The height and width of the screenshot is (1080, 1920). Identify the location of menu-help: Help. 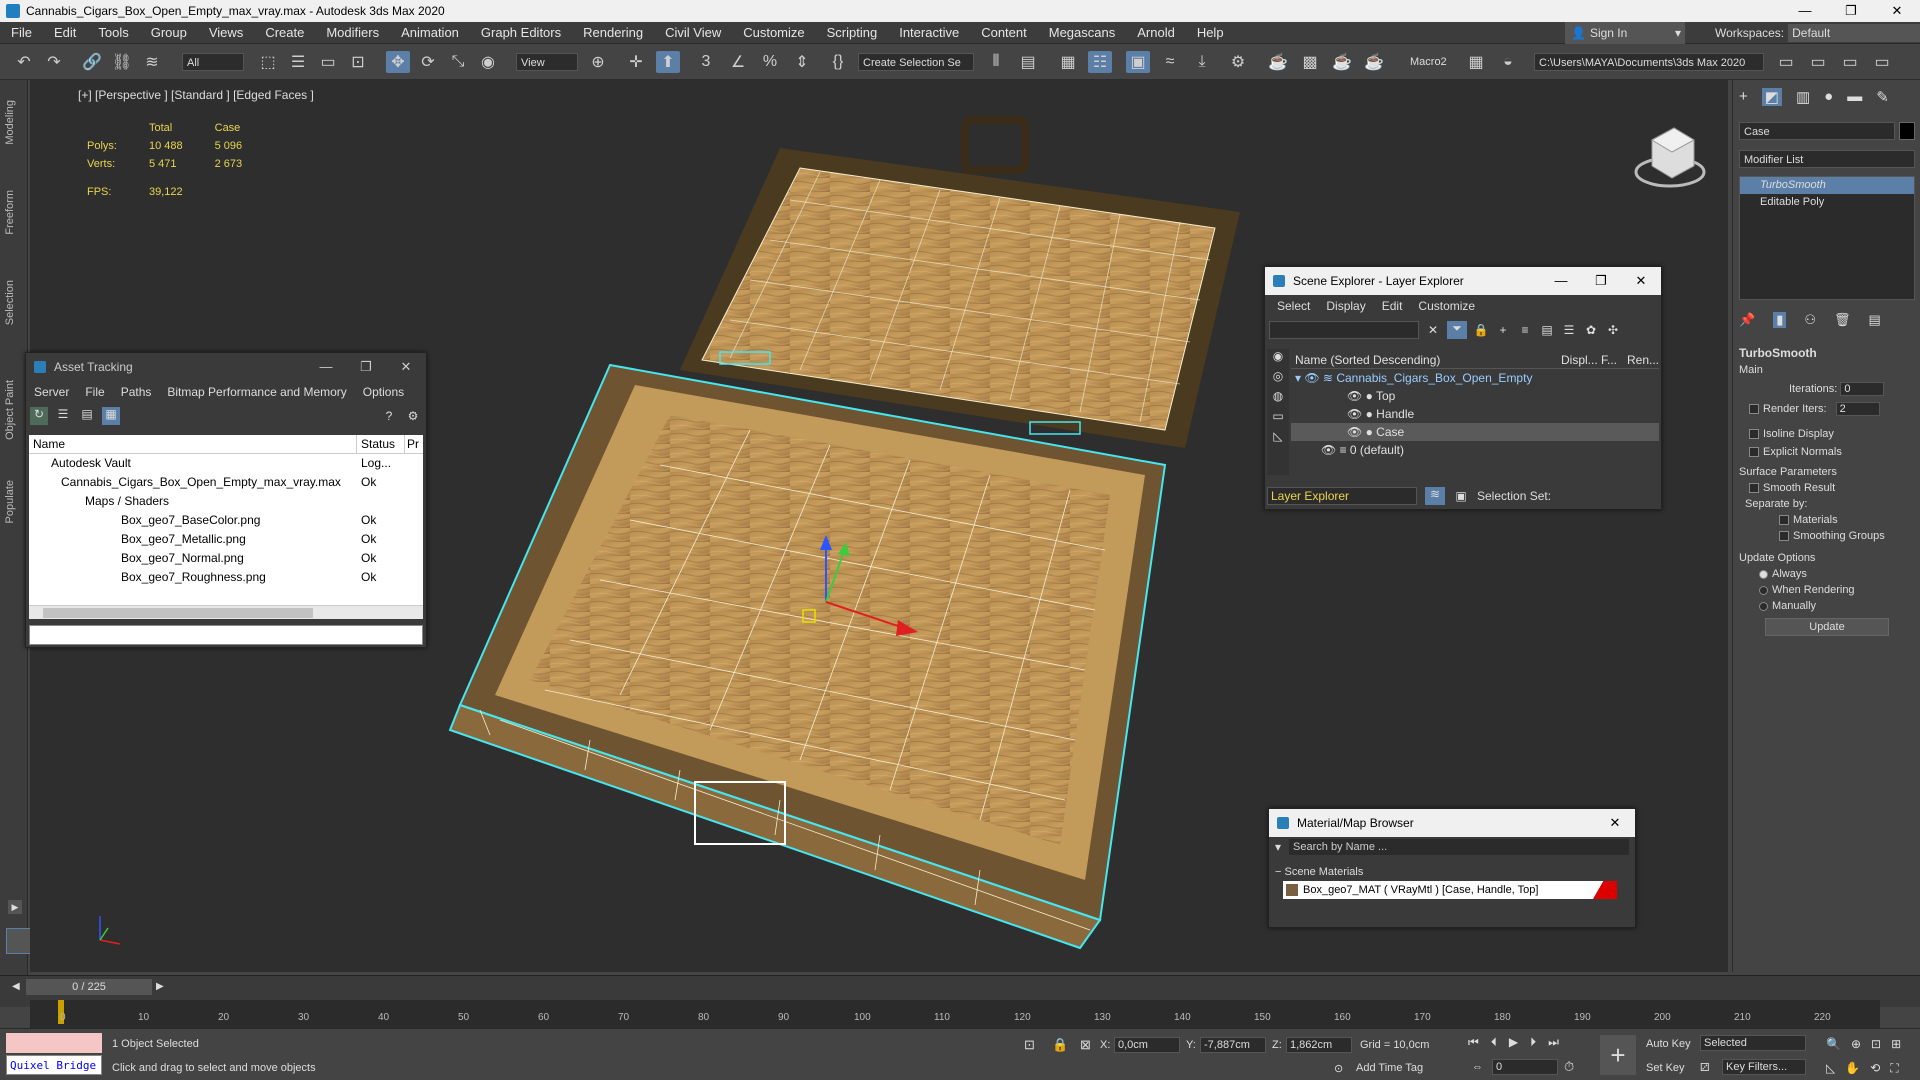
(1210, 32).